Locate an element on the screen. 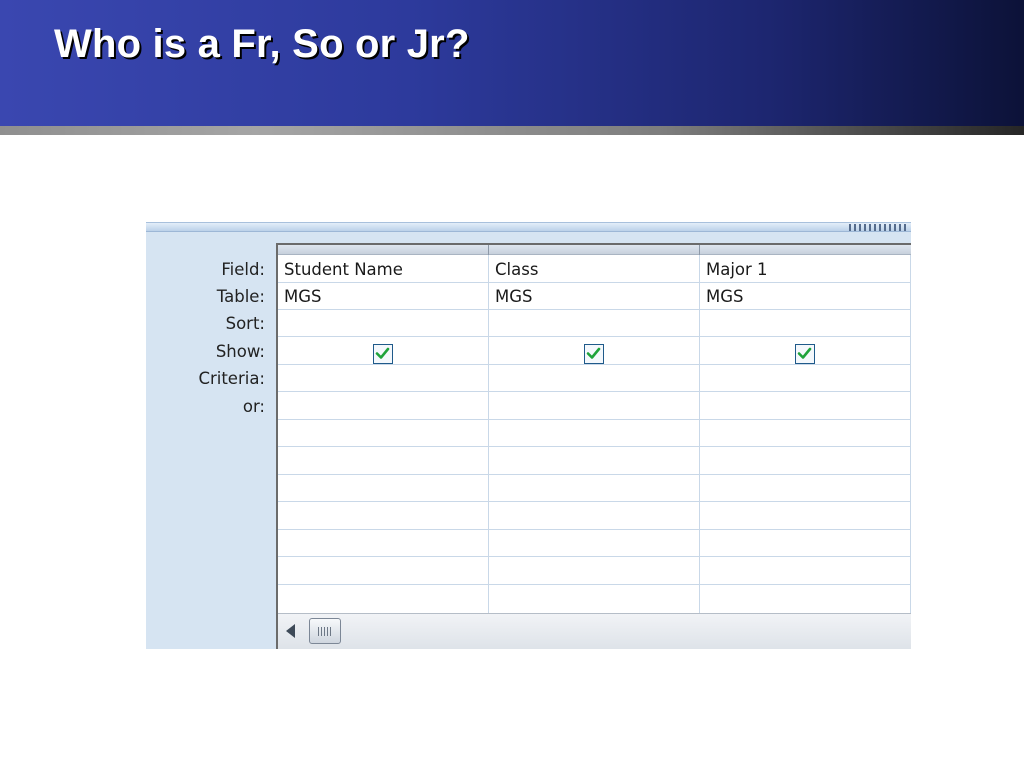 The width and height of the screenshot is (1024, 768). field-cell: Student Name is located at coordinates (343, 269).